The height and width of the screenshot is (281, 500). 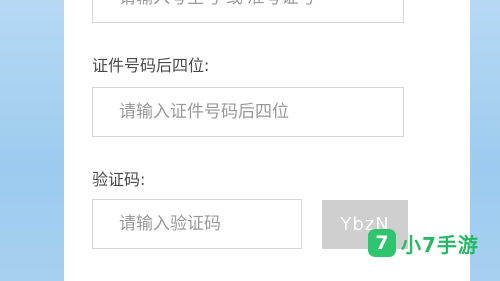 What do you see at coordinates (151, 65) in the screenshot?
I see `cert-number-label: 证件号码后四位:` at bounding box center [151, 65].